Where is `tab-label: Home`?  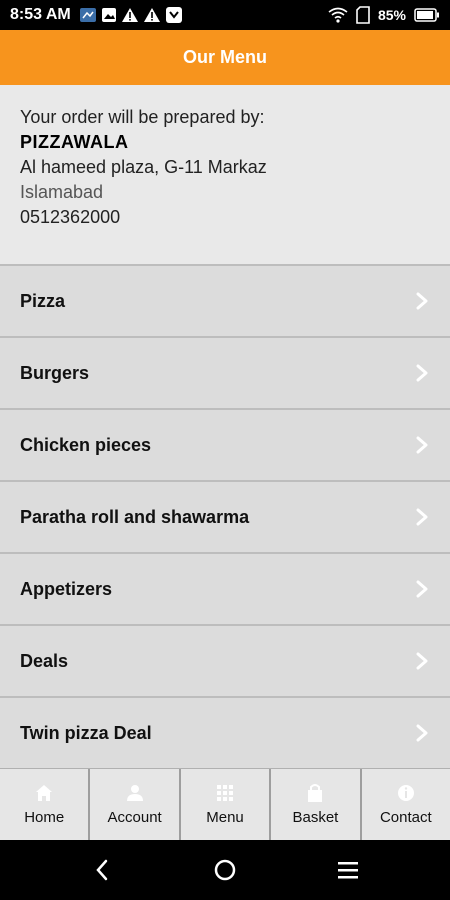 tab-label: Home is located at coordinates (44, 817).